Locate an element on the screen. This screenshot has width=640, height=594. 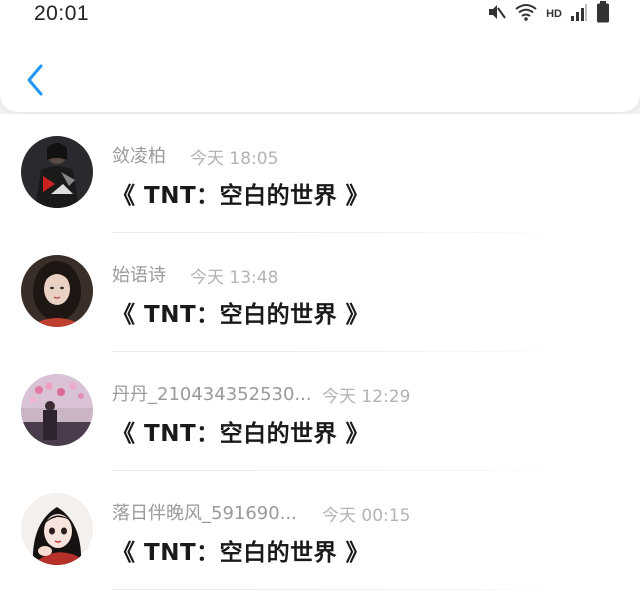
message-time: 今天 00:15 is located at coordinates (366, 516).